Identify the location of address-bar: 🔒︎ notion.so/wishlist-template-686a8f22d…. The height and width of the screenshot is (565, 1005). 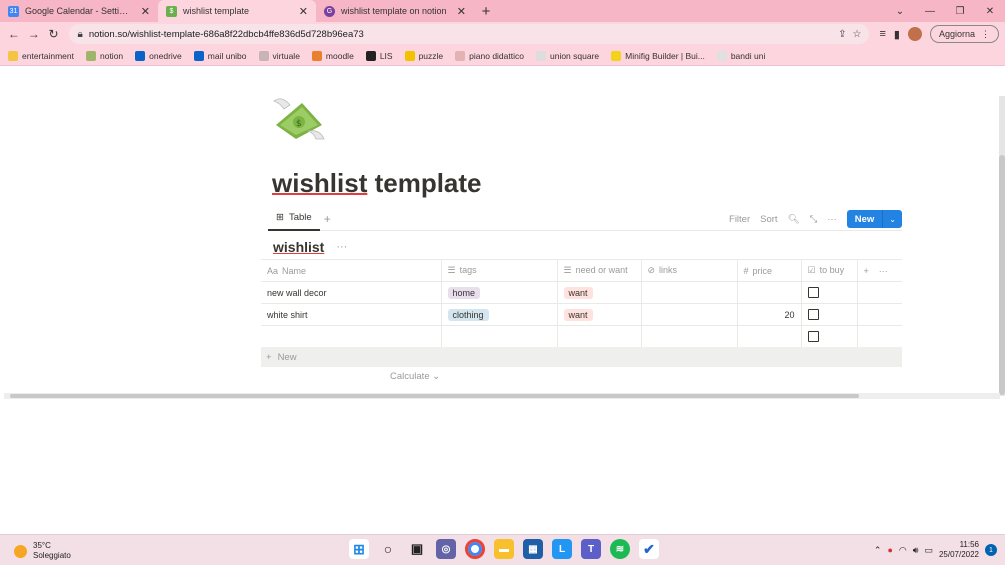
(469, 34).